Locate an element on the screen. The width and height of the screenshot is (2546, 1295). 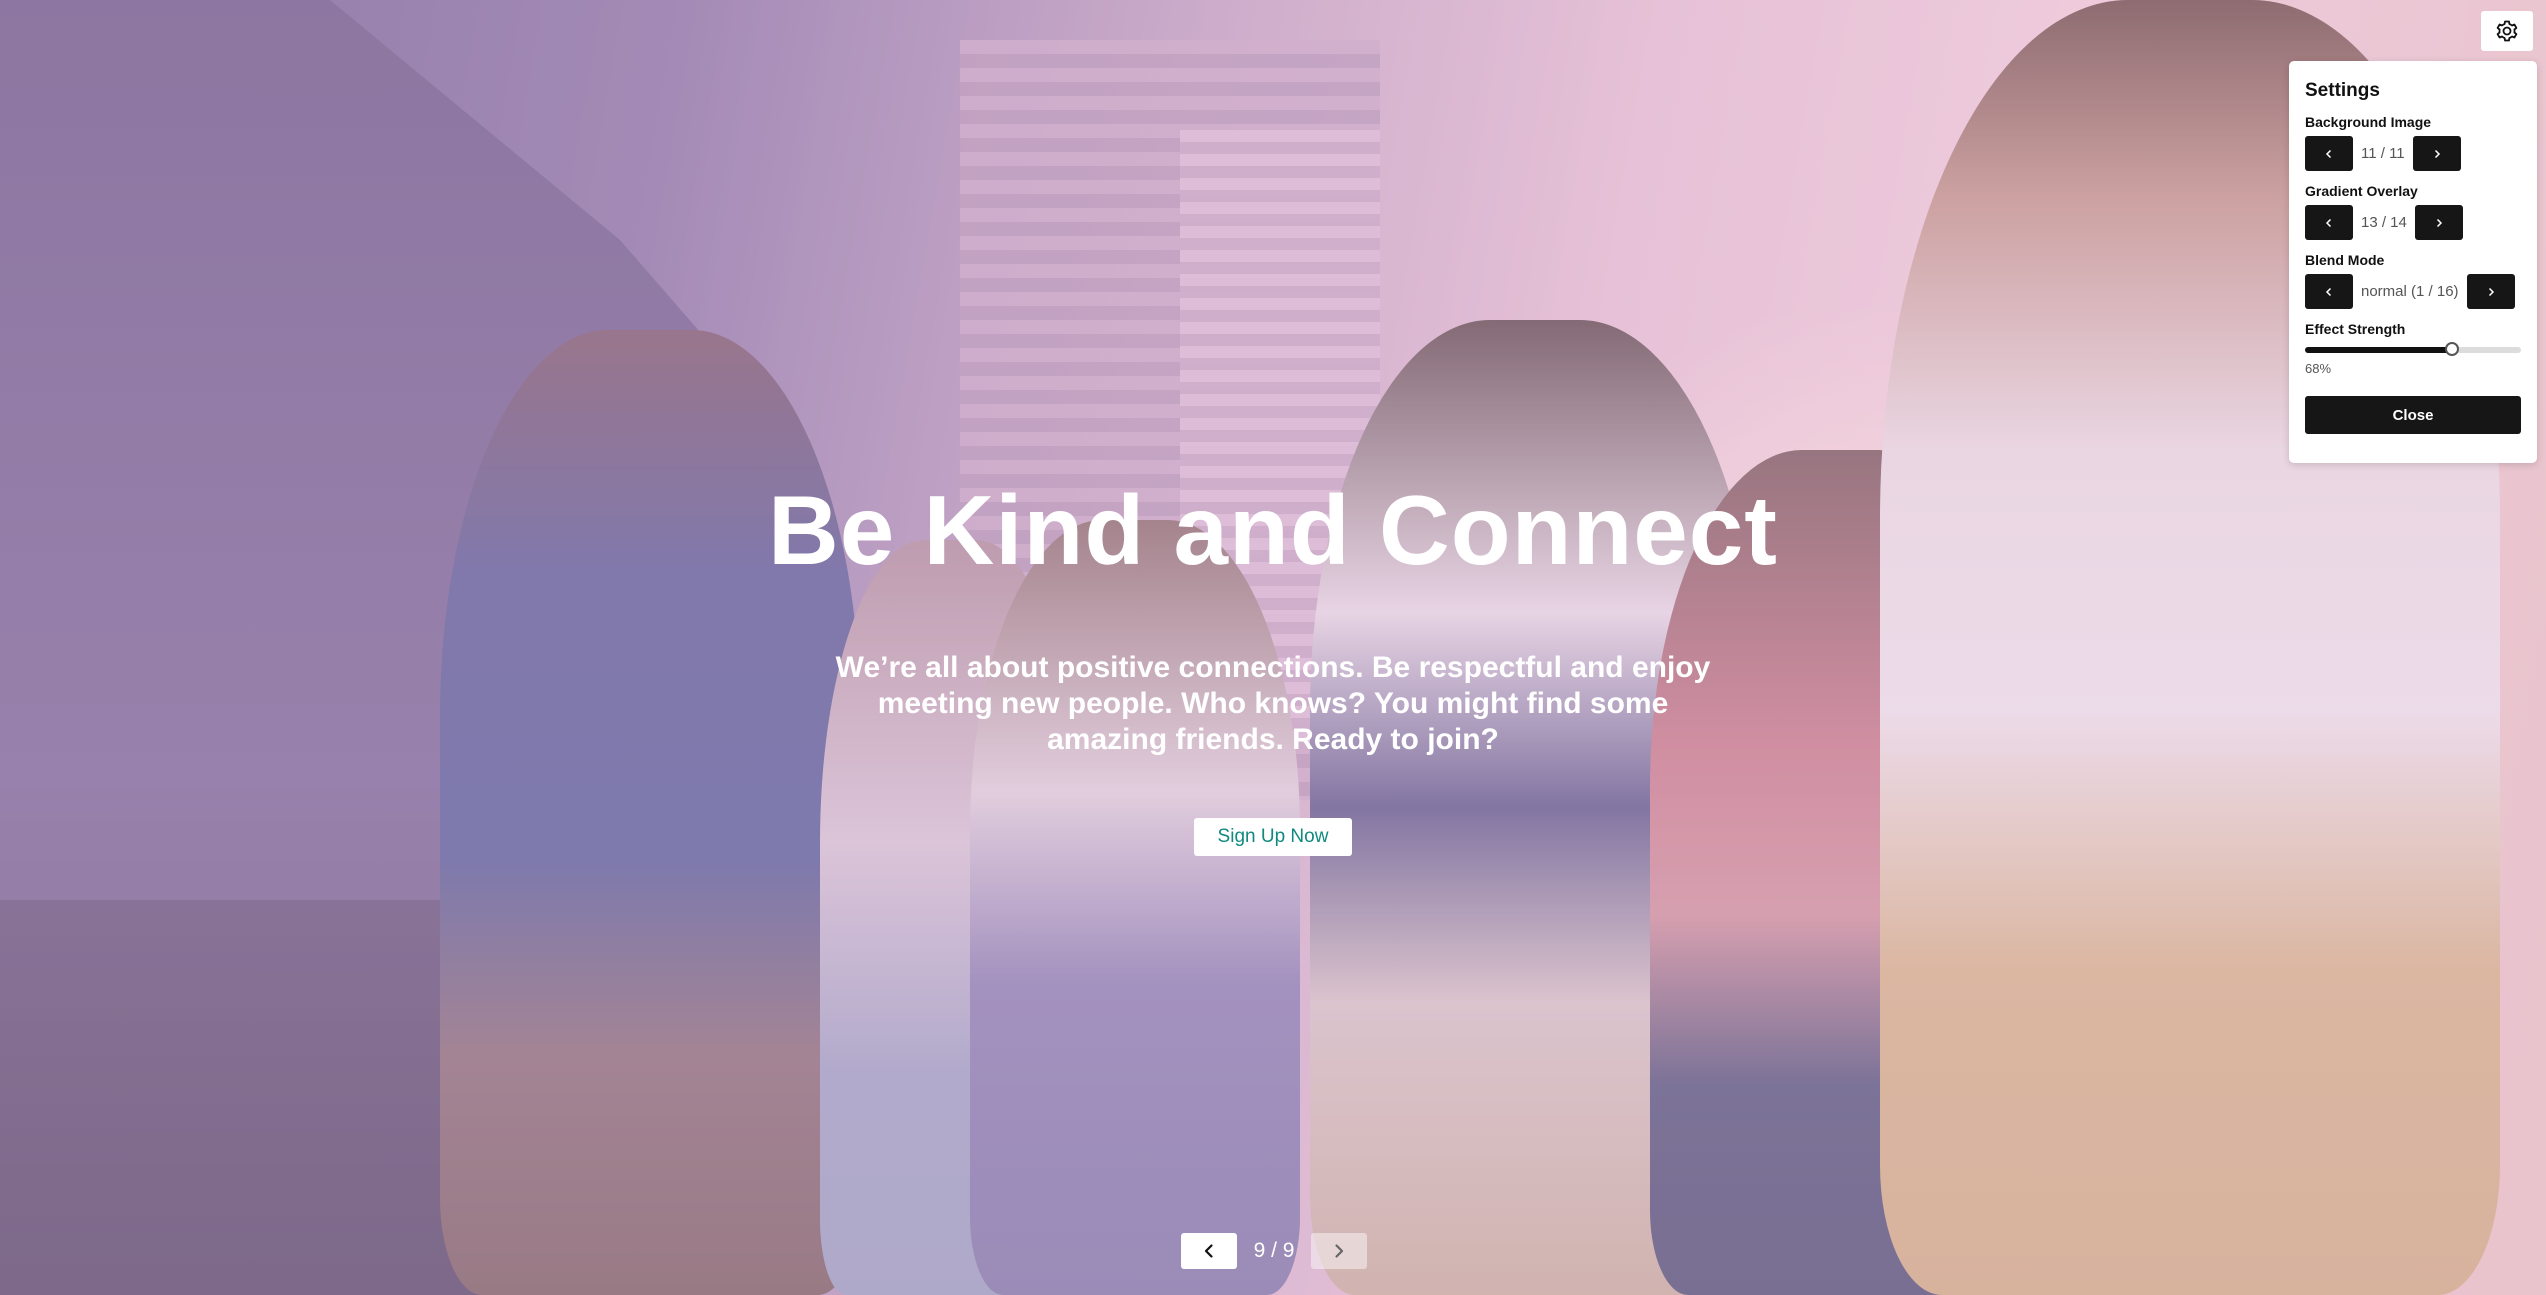
blend-mode-next-button is located at coordinates (2490, 291).